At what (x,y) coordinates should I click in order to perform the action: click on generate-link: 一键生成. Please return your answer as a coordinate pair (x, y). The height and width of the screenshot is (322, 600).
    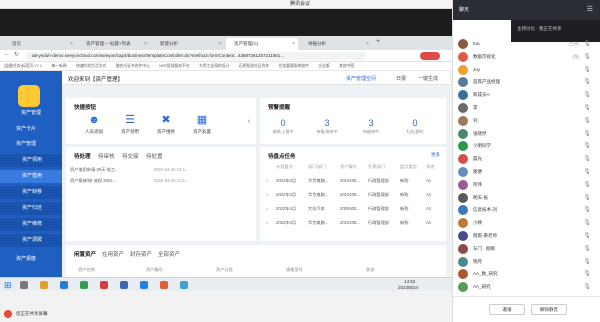
    Looking at the image, I should click on (428, 78).